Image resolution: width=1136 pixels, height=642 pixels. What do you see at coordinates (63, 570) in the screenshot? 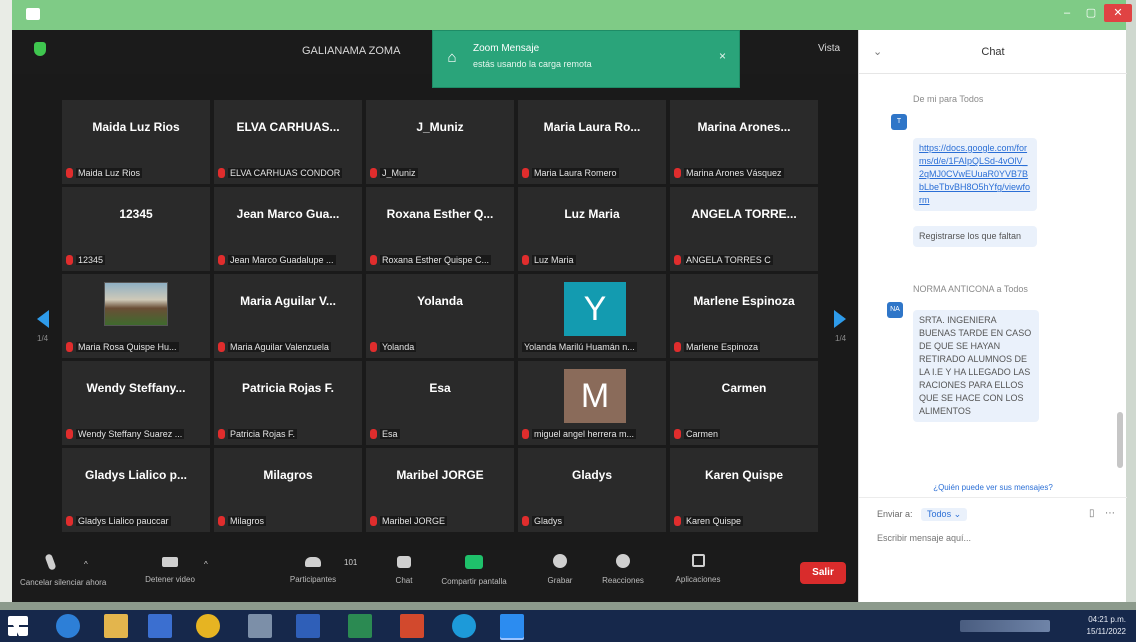
I see `unmute-button: Cancelar silenciar ahora` at bounding box center [63, 570].